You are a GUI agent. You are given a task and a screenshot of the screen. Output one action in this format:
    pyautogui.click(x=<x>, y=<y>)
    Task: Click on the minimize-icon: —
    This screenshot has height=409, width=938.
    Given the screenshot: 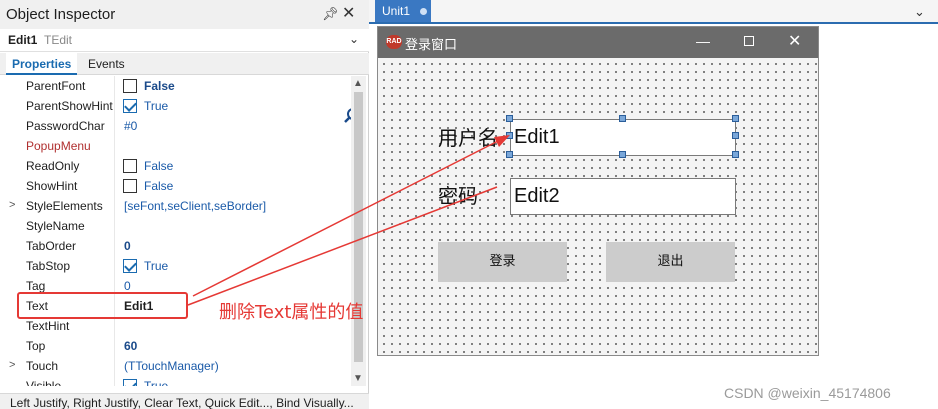 What is the action you would take?
    pyautogui.click(x=703, y=41)
    